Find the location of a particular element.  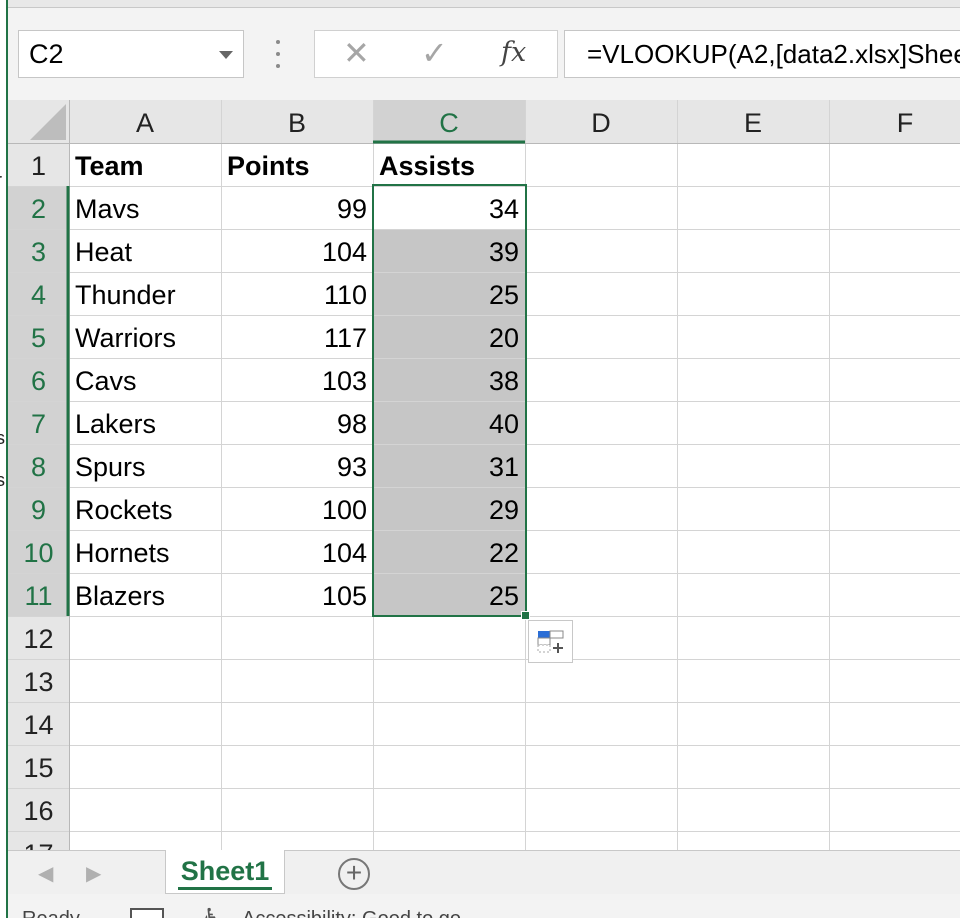

column-header-a: A is located at coordinates (145, 121).